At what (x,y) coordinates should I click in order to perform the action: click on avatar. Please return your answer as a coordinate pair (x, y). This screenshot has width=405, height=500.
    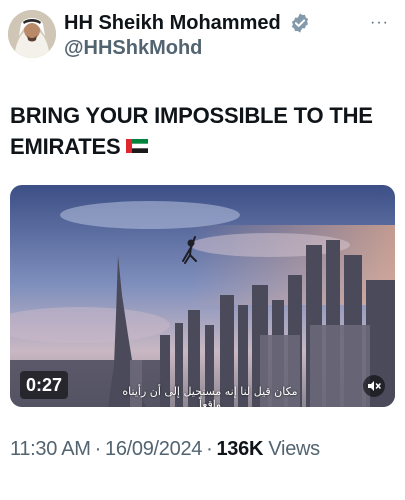
    Looking at the image, I should click on (32, 34).